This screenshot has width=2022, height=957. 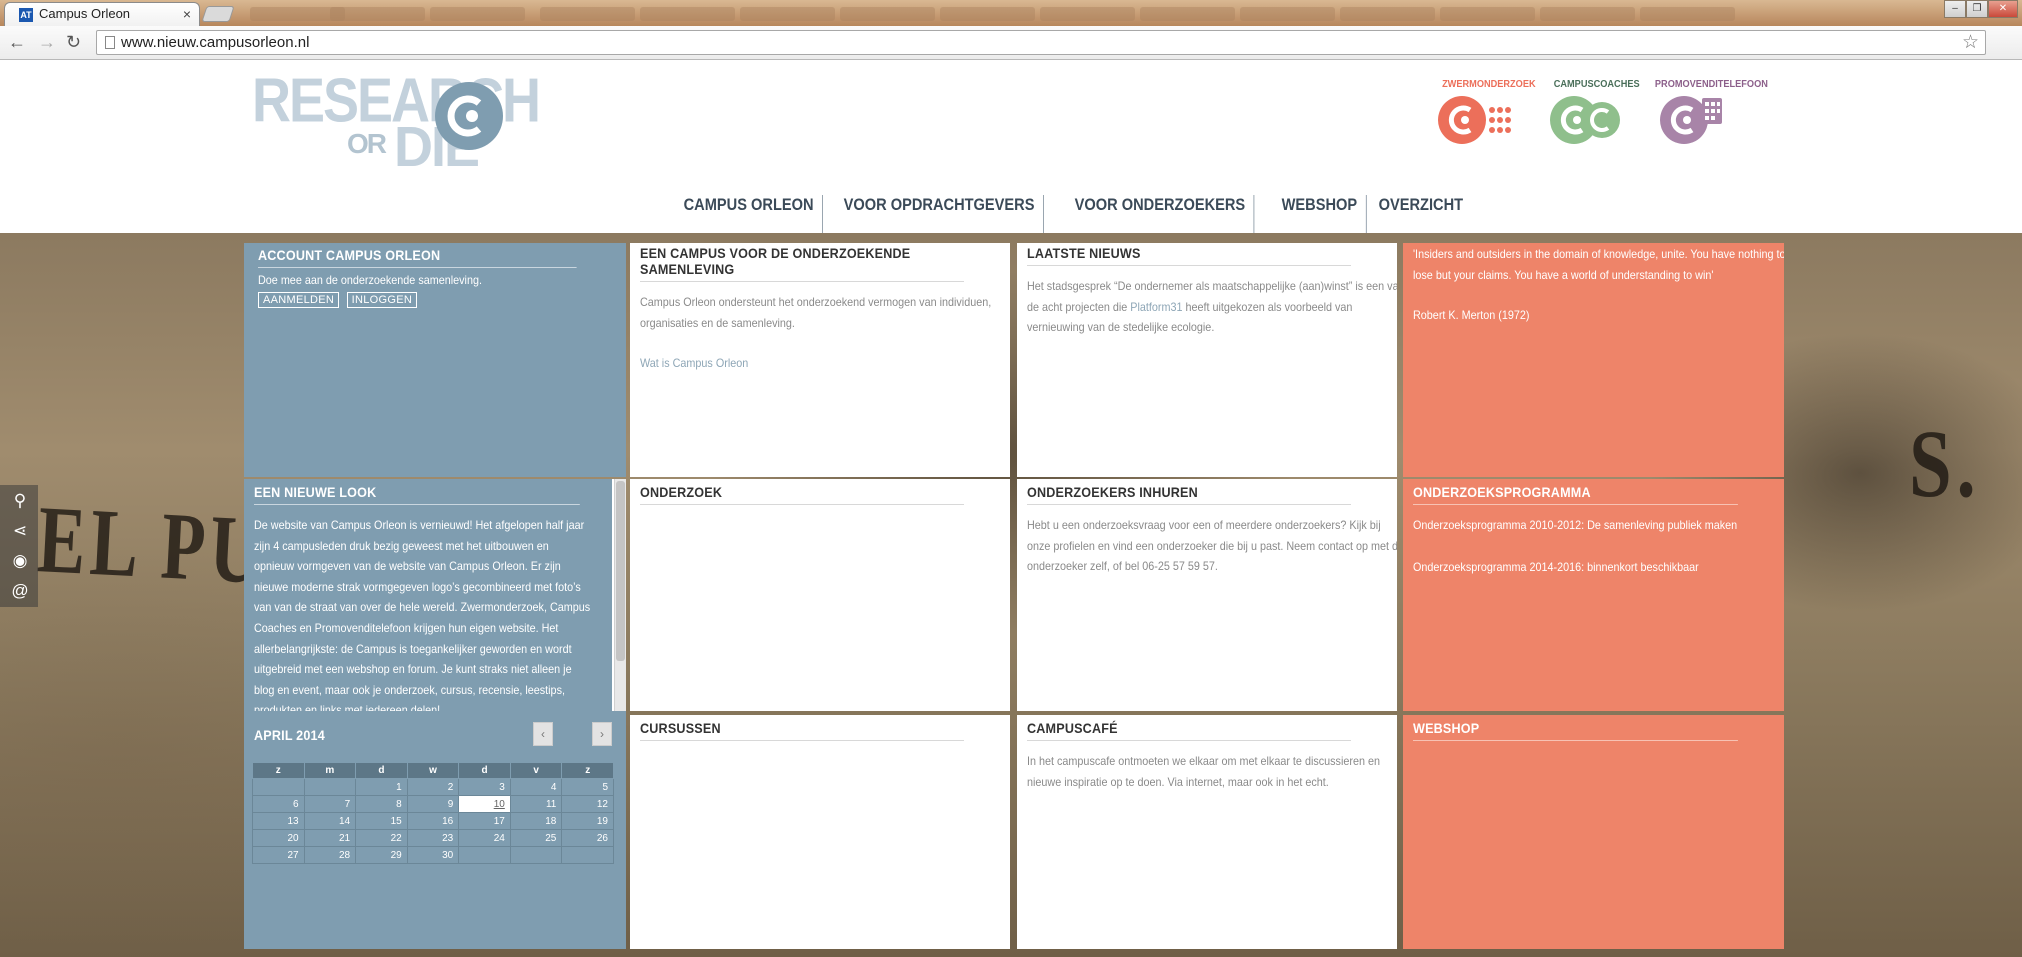 What do you see at coordinates (536, 770) in the screenshot?
I see `calendar-weekday: v` at bounding box center [536, 770].